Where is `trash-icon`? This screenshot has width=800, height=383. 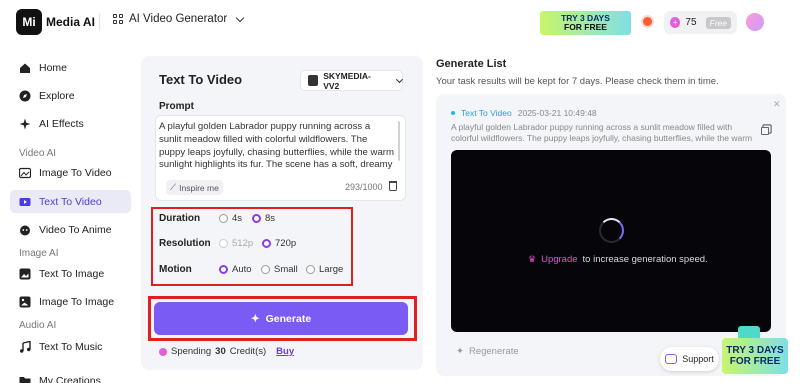
trash-icon is located at coordinates (393, 186).